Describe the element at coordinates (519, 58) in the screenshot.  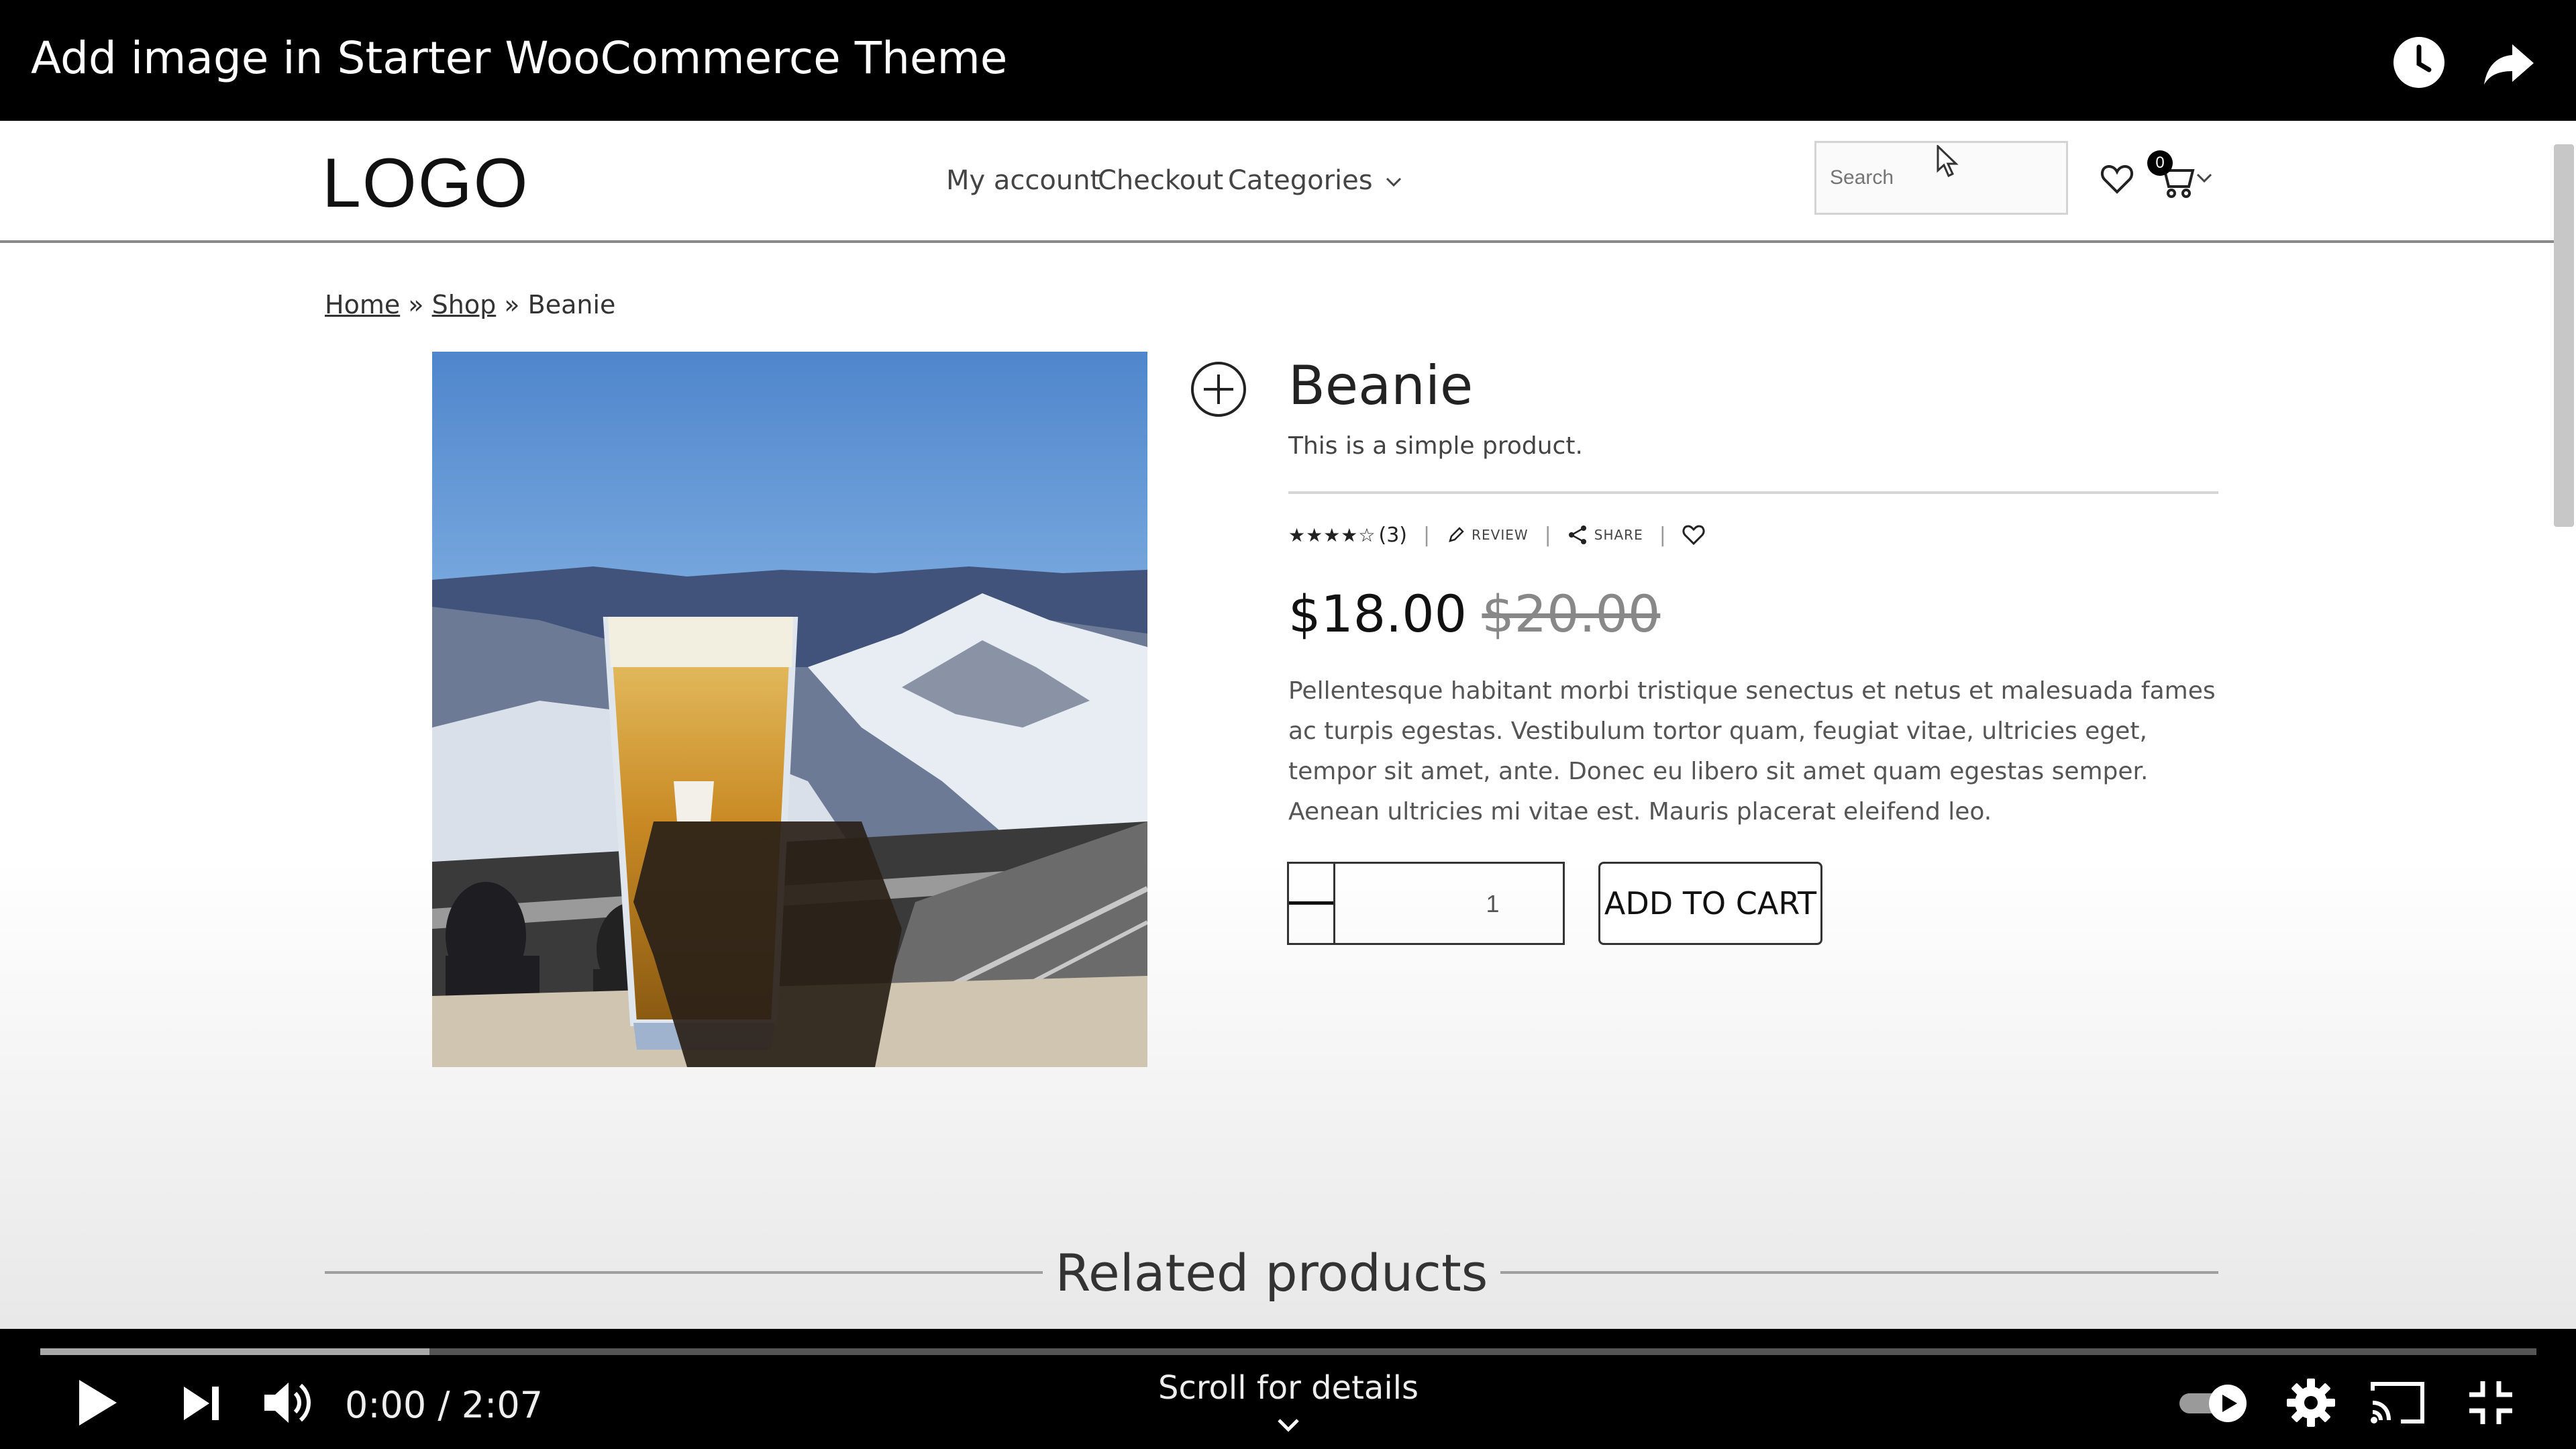
I see `video-title: Add image in Starter WooCommerce Theme` at that location.